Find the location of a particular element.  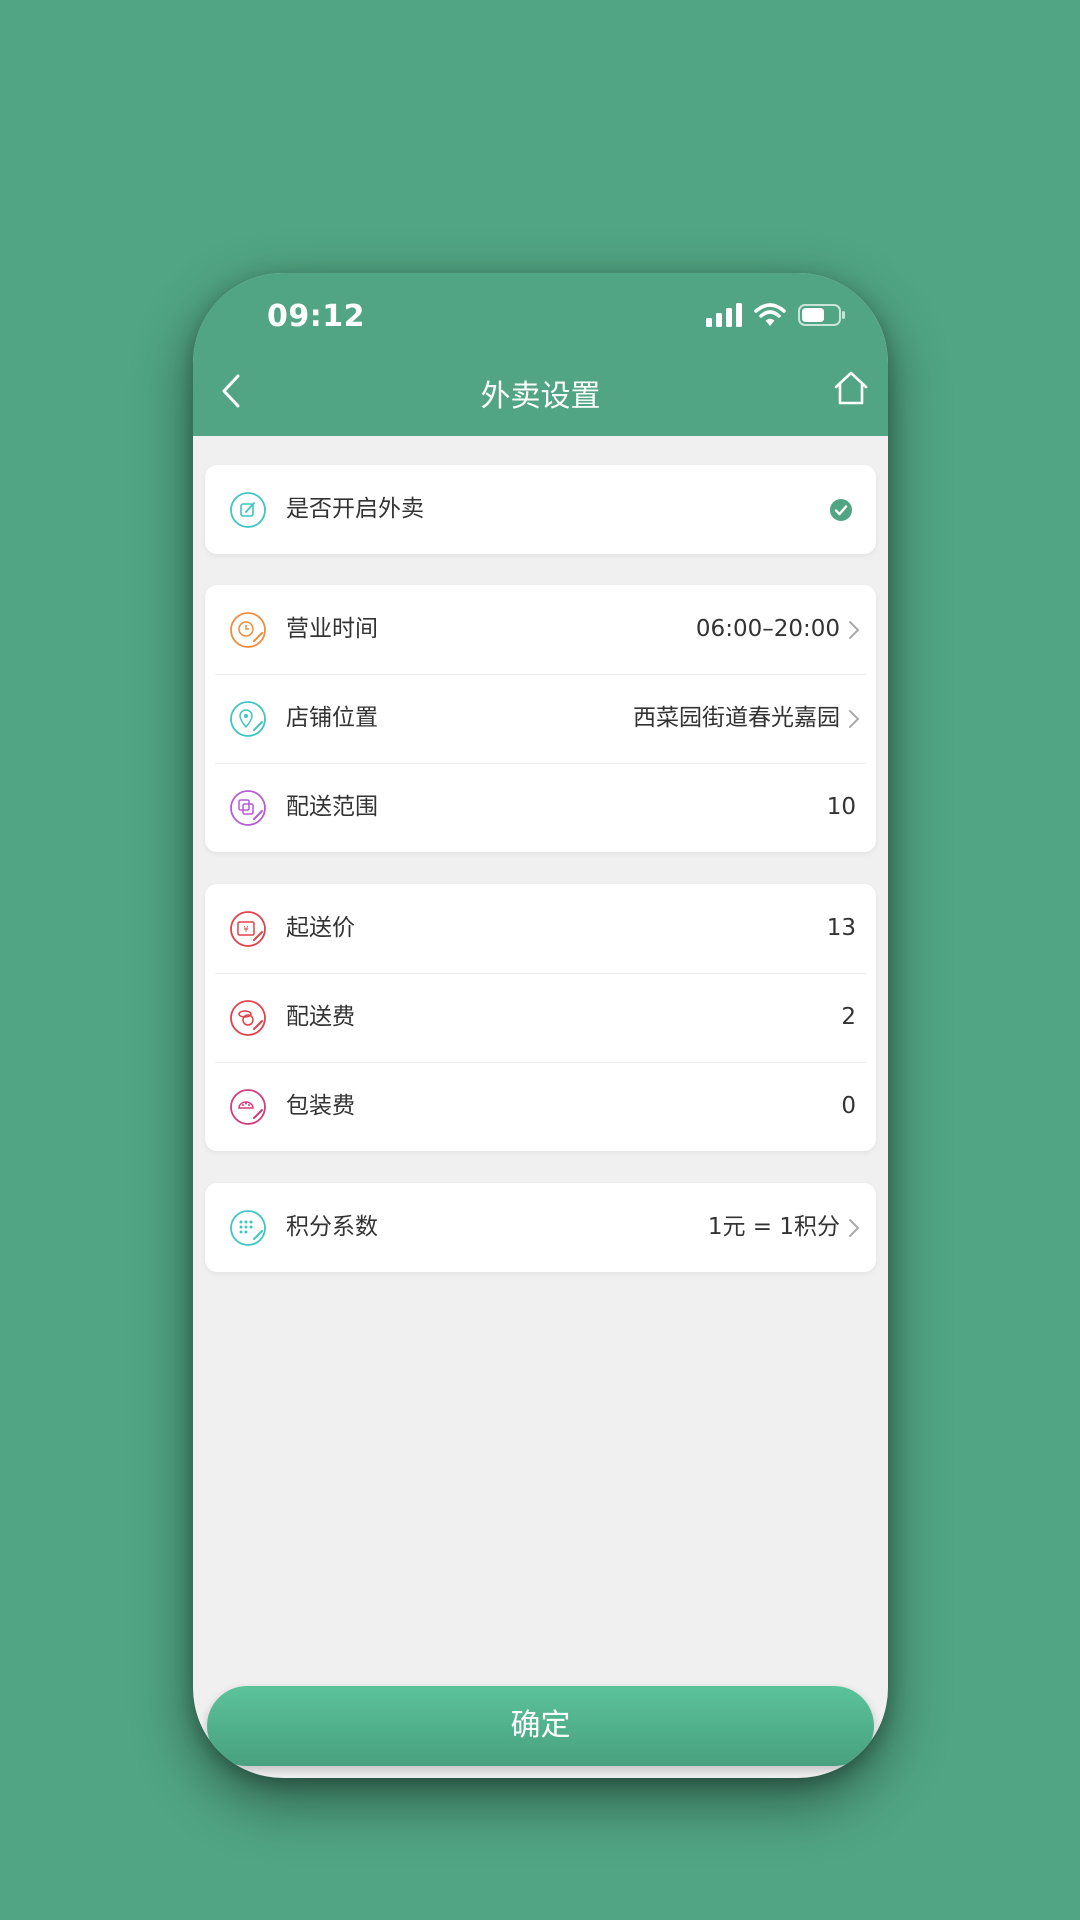

delivery-fee-value: 2 is located at coordinates (848, 1017).